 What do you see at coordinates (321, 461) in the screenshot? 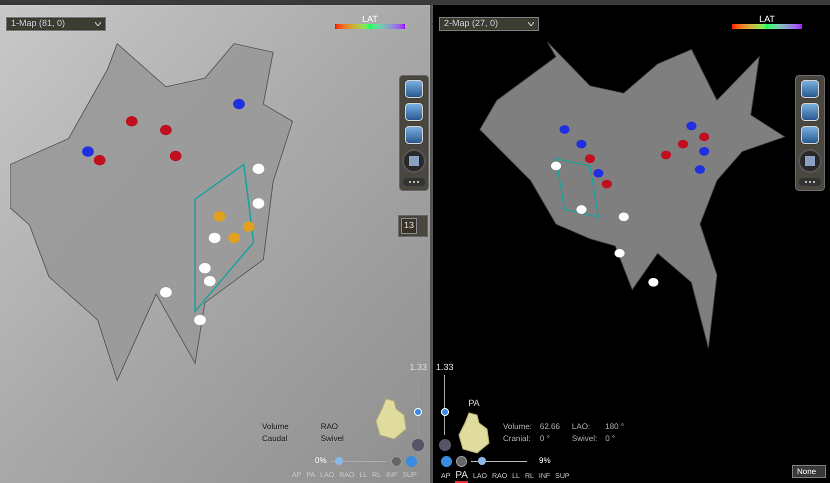
I see `opacity-reading: 0%` at bounding box center [321, 461].